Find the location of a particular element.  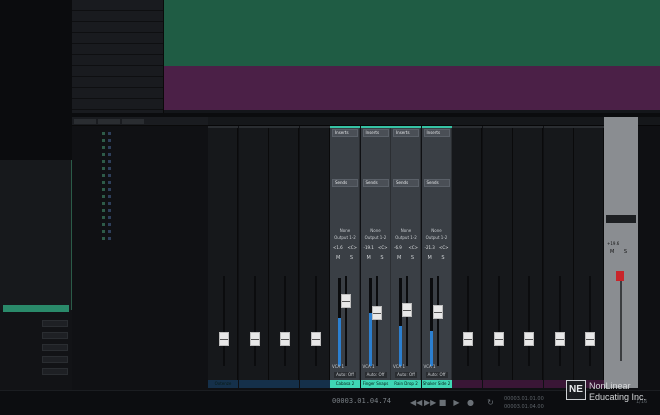

channel-name: Cabasa 2 is located at coordinates (345, 384).